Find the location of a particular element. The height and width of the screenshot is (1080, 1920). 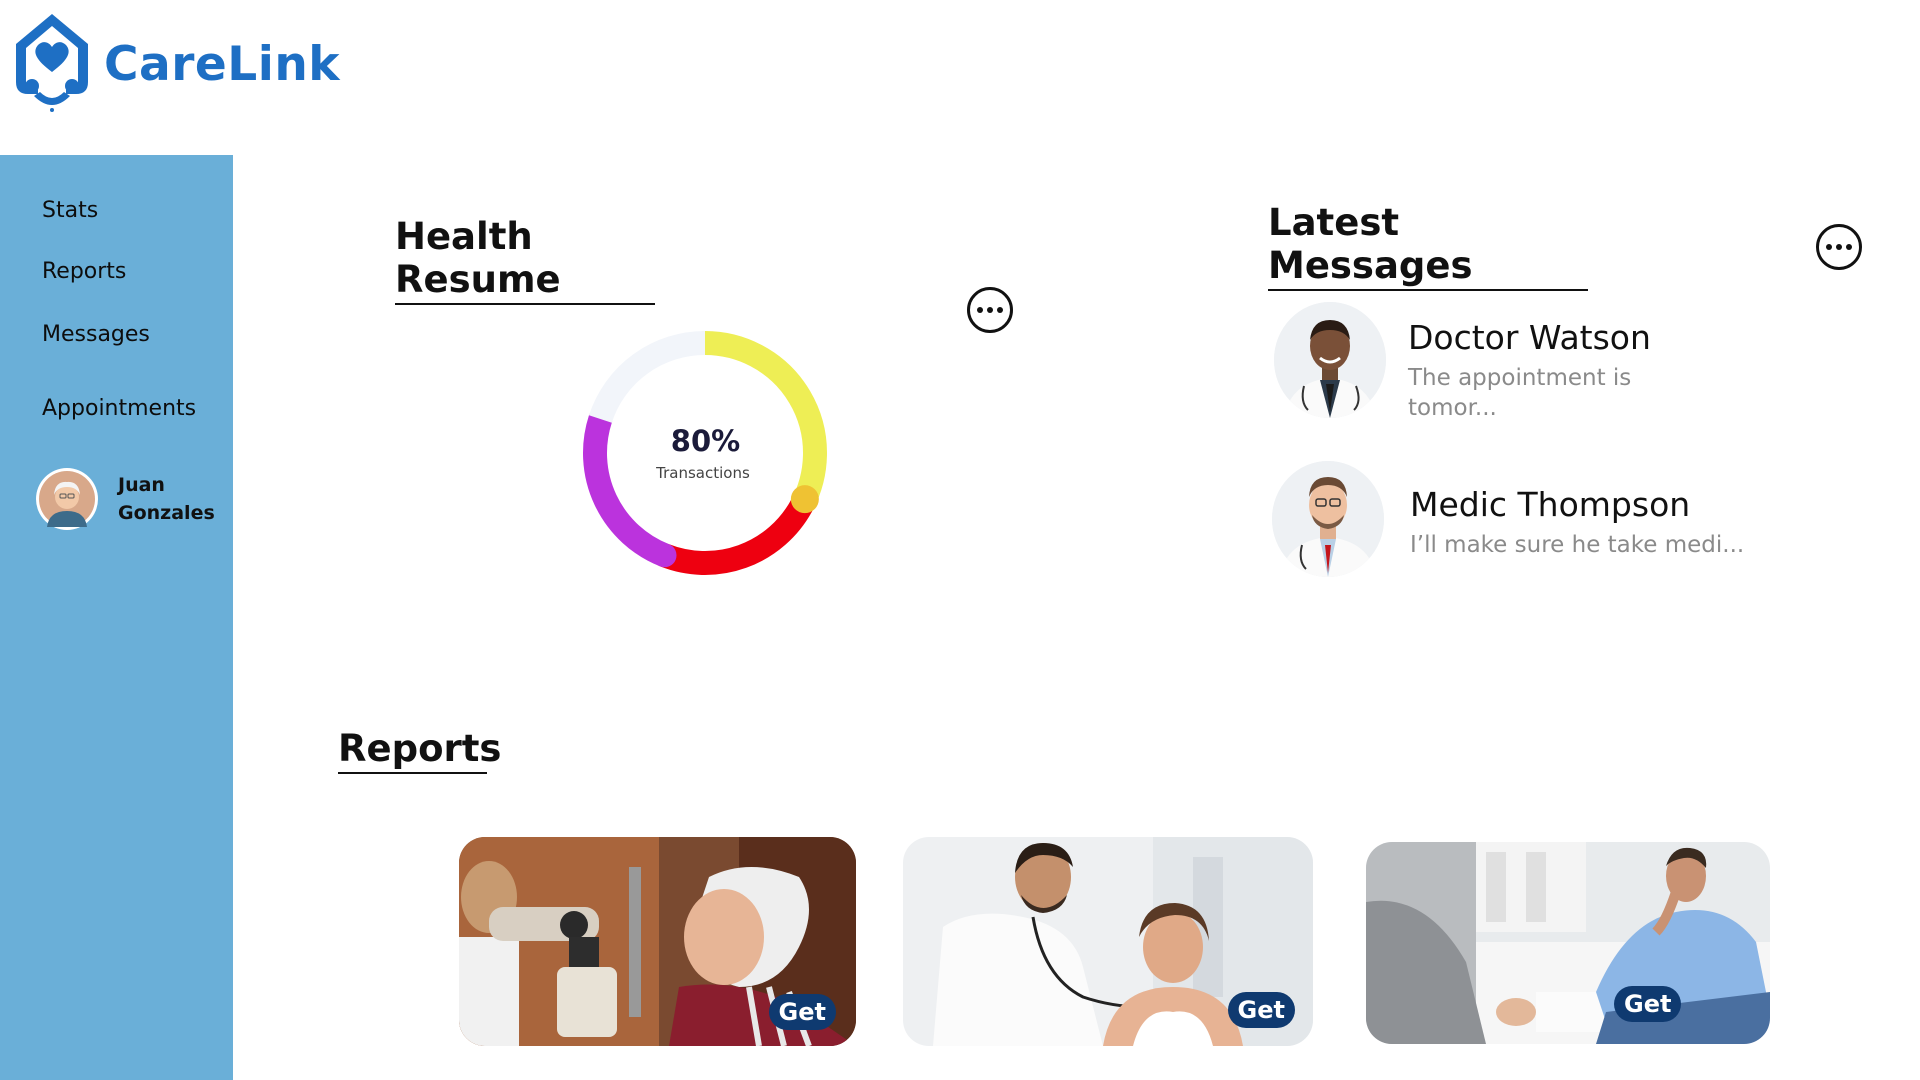

reports-title: Reports is located at coordinates (419, 750).